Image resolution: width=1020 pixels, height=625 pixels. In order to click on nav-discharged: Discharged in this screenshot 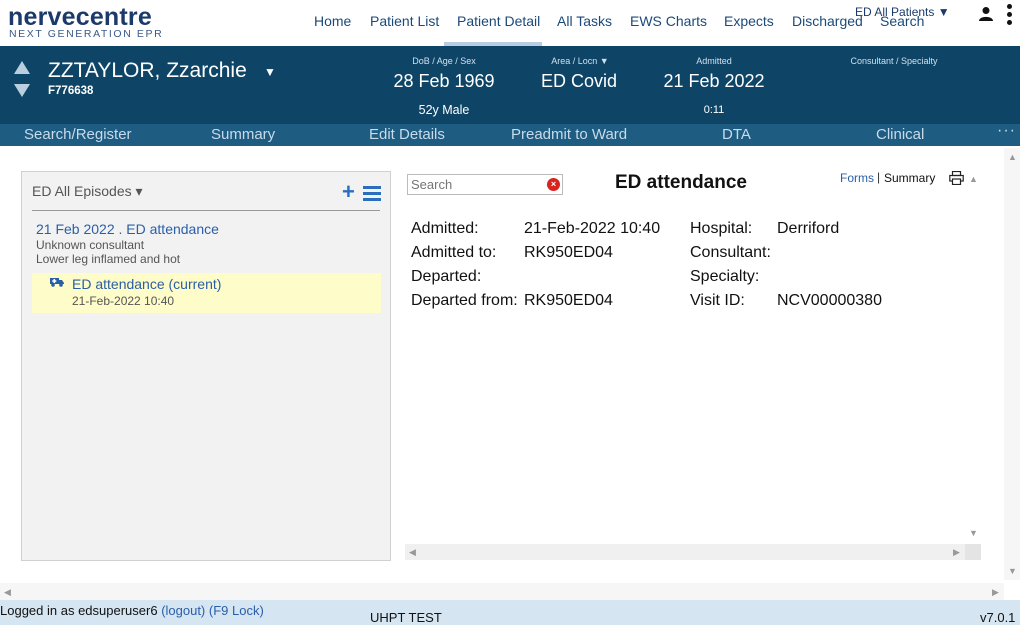, I will do `click(827, 21)`.